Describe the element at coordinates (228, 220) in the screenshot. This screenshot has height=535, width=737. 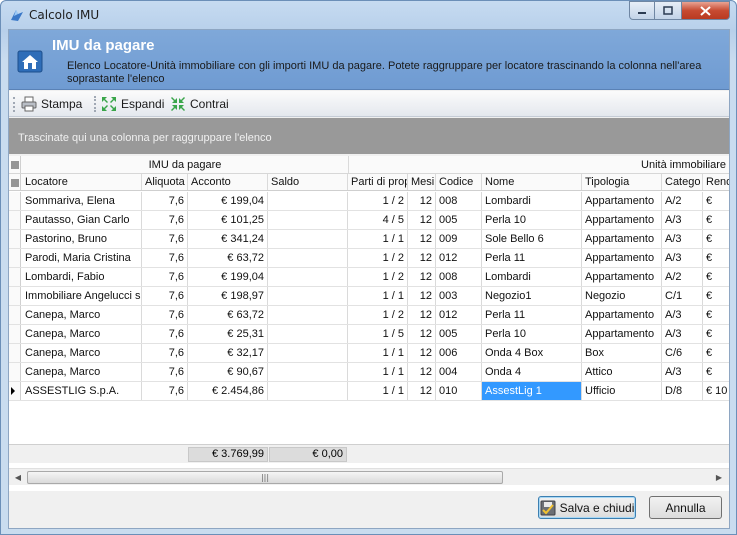
I see `cell-acconto: € 101,25` at that location.